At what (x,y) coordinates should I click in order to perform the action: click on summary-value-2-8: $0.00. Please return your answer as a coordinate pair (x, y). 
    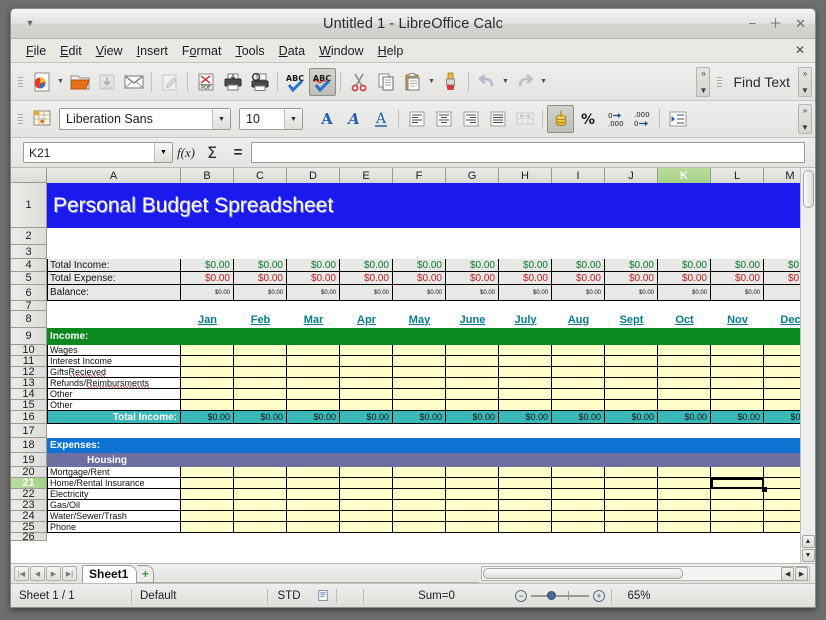
    Looking at the image, I should click on (631, 293).